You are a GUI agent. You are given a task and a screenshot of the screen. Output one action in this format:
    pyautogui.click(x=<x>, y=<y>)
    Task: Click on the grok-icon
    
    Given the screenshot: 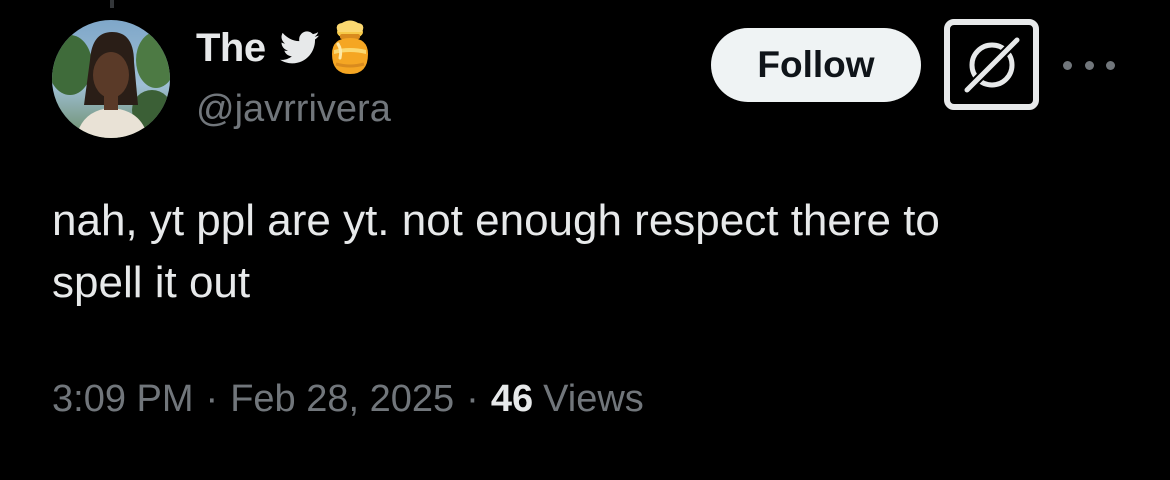 What is the action you would take?
    pyautogui.click(x=991, y=64)
    